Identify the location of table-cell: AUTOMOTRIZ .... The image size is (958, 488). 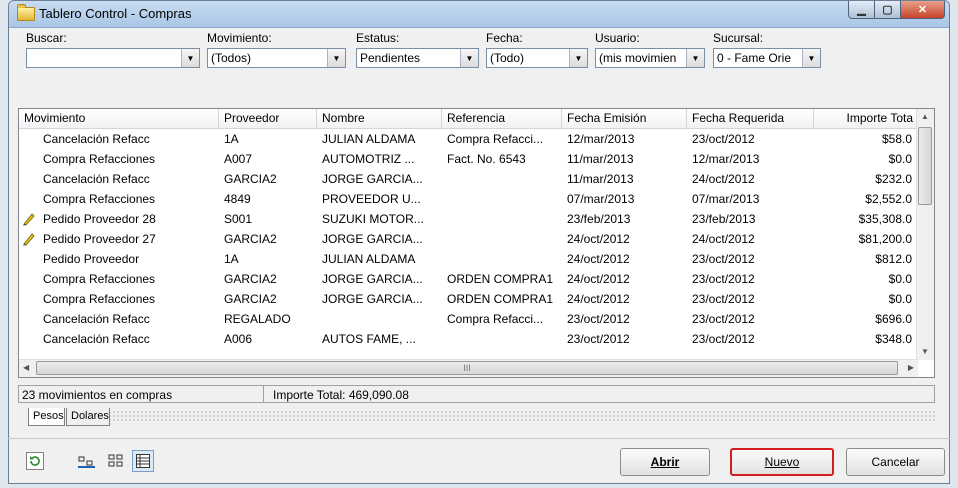
(368, 159).